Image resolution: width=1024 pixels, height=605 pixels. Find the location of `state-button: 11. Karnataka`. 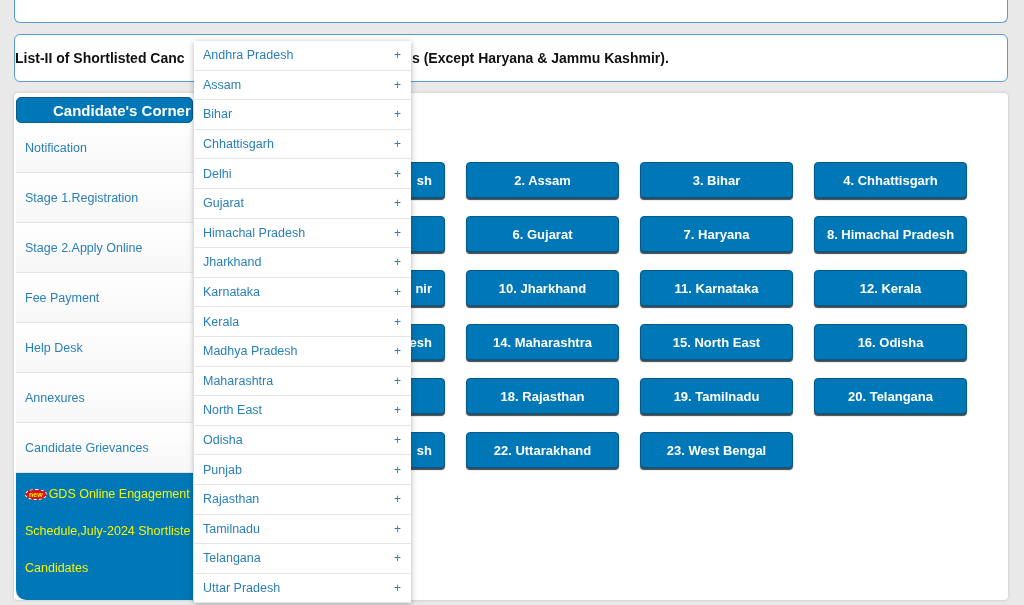

state-button: 11. Karnataka is located at coordinates (716, 288).